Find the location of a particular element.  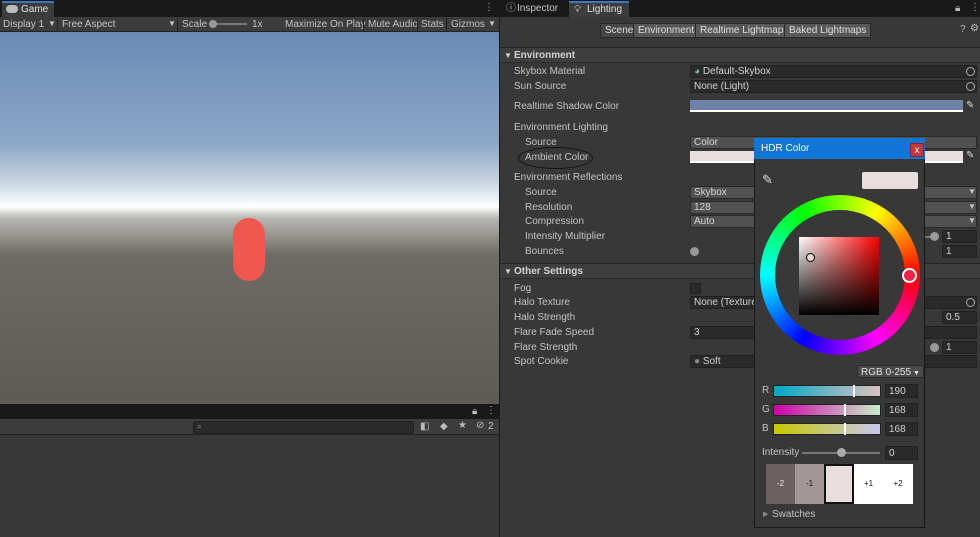

skybox-material-field: ◕ Default-Skybox is located at coordinates (833, 71).